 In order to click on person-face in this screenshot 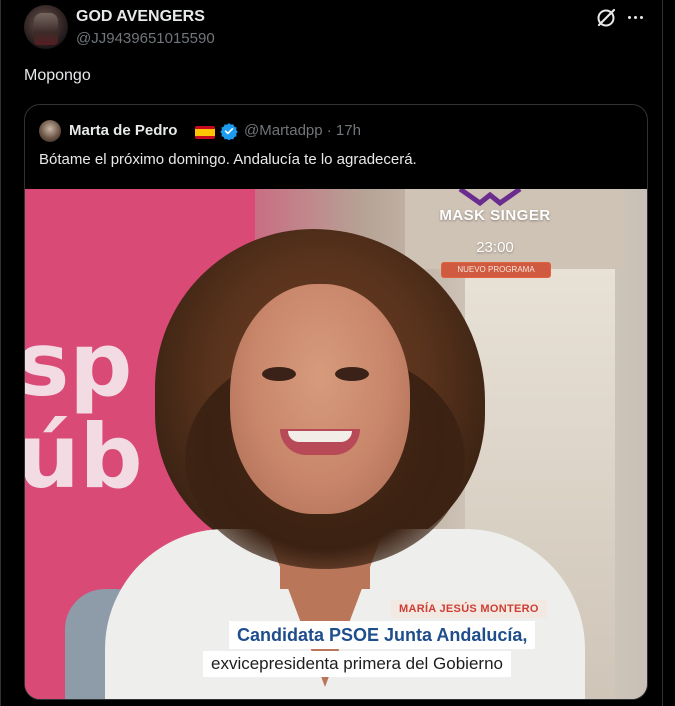, I will do `click(320, 399)`.